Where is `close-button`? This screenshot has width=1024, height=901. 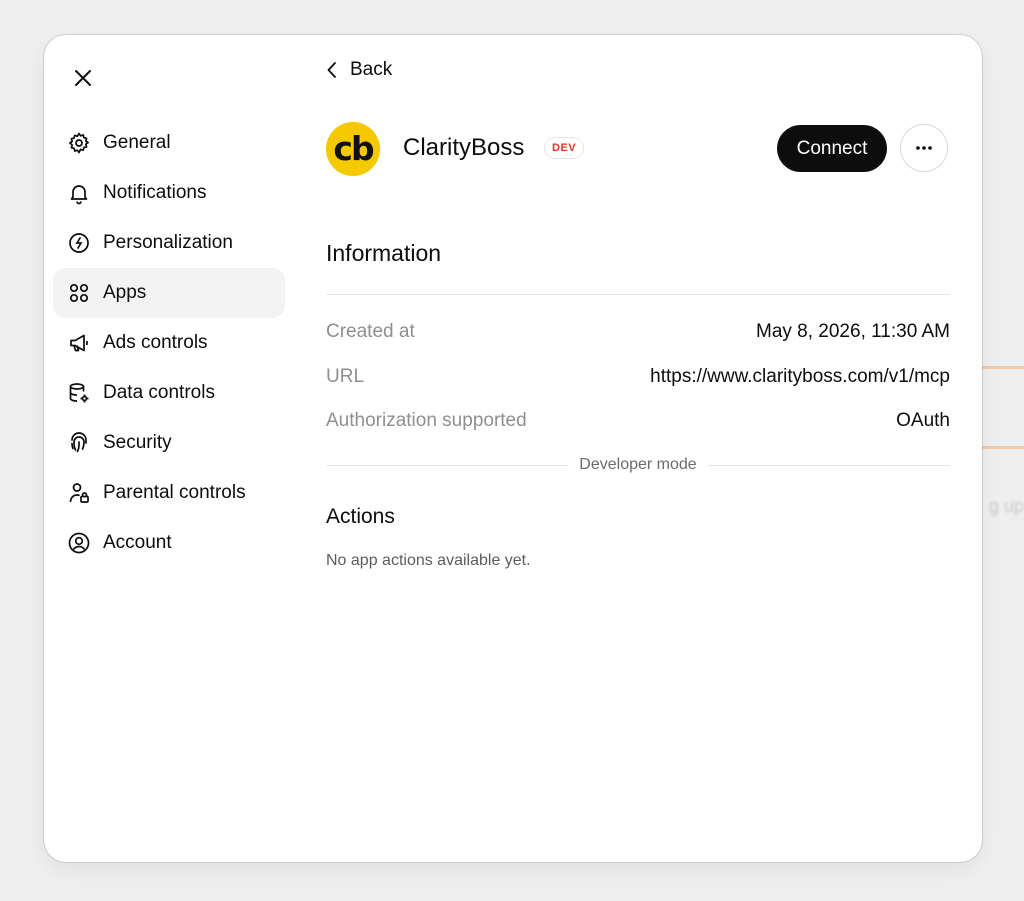 close-button is located at coordinates (83, 78).